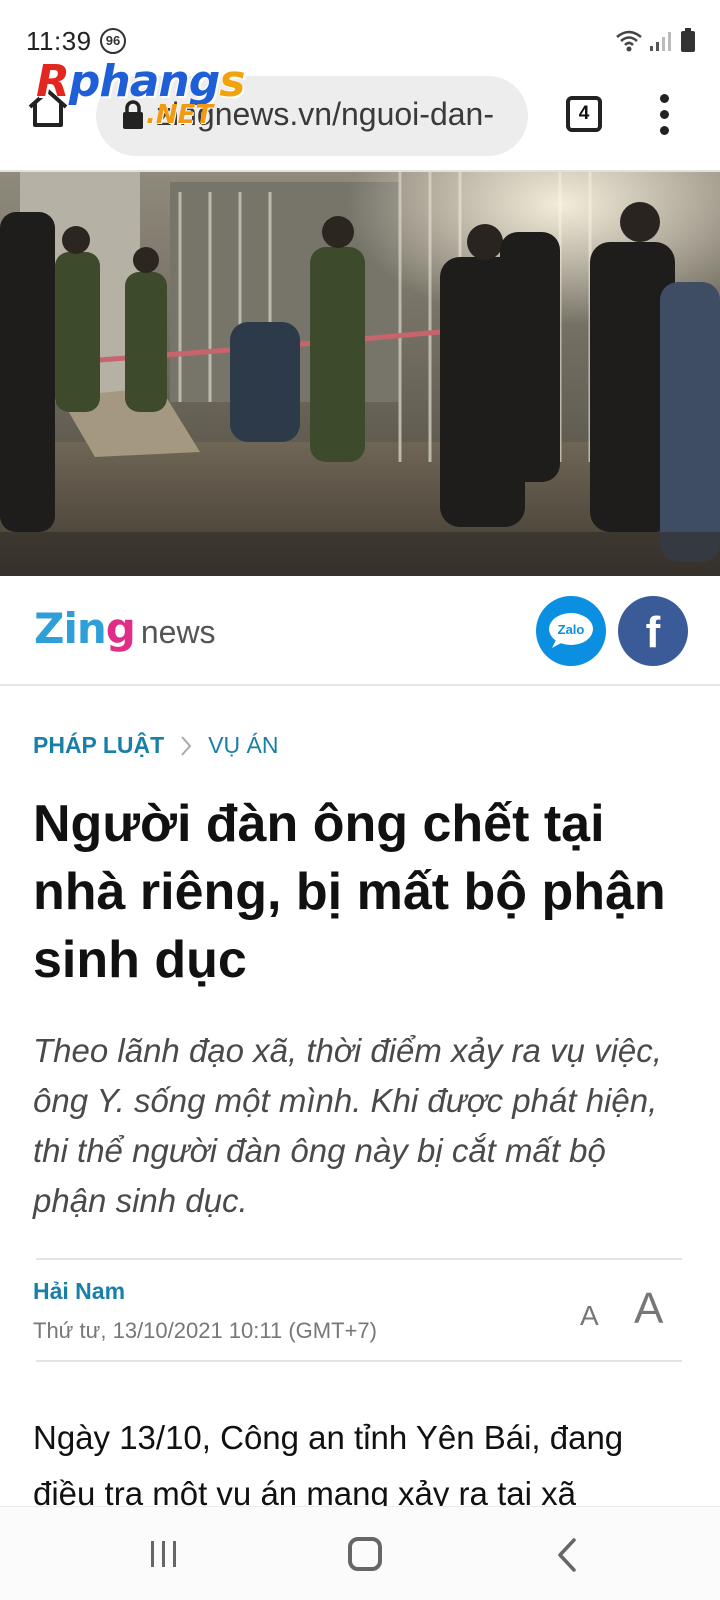 This screenshot has height=1600, width=720. Describe the element at coordinates (584, 114) in the screenshot. I see `tabs-button: 4` at that location.